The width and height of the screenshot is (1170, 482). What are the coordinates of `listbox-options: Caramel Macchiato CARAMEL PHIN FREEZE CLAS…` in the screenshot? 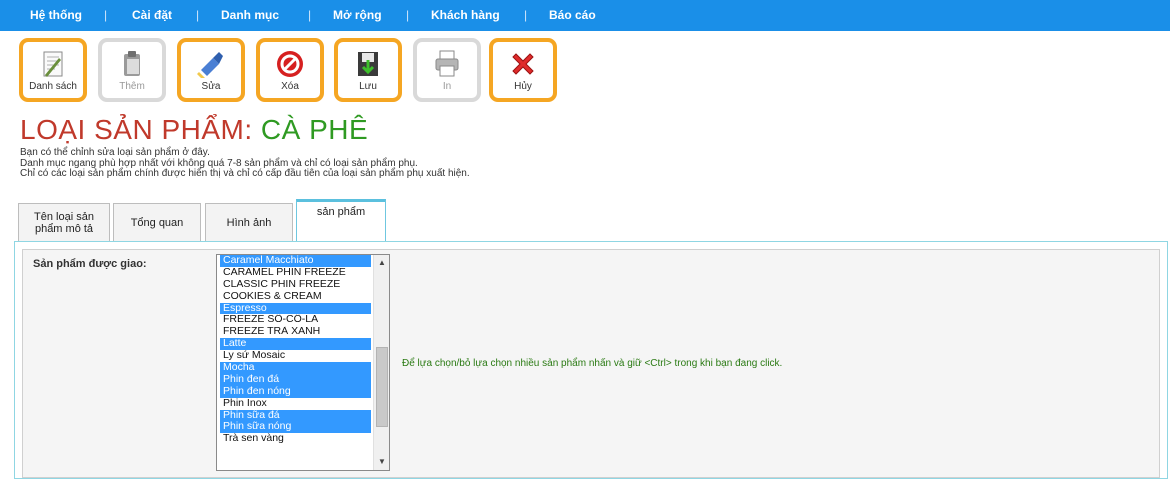 It's located at (295, 350).